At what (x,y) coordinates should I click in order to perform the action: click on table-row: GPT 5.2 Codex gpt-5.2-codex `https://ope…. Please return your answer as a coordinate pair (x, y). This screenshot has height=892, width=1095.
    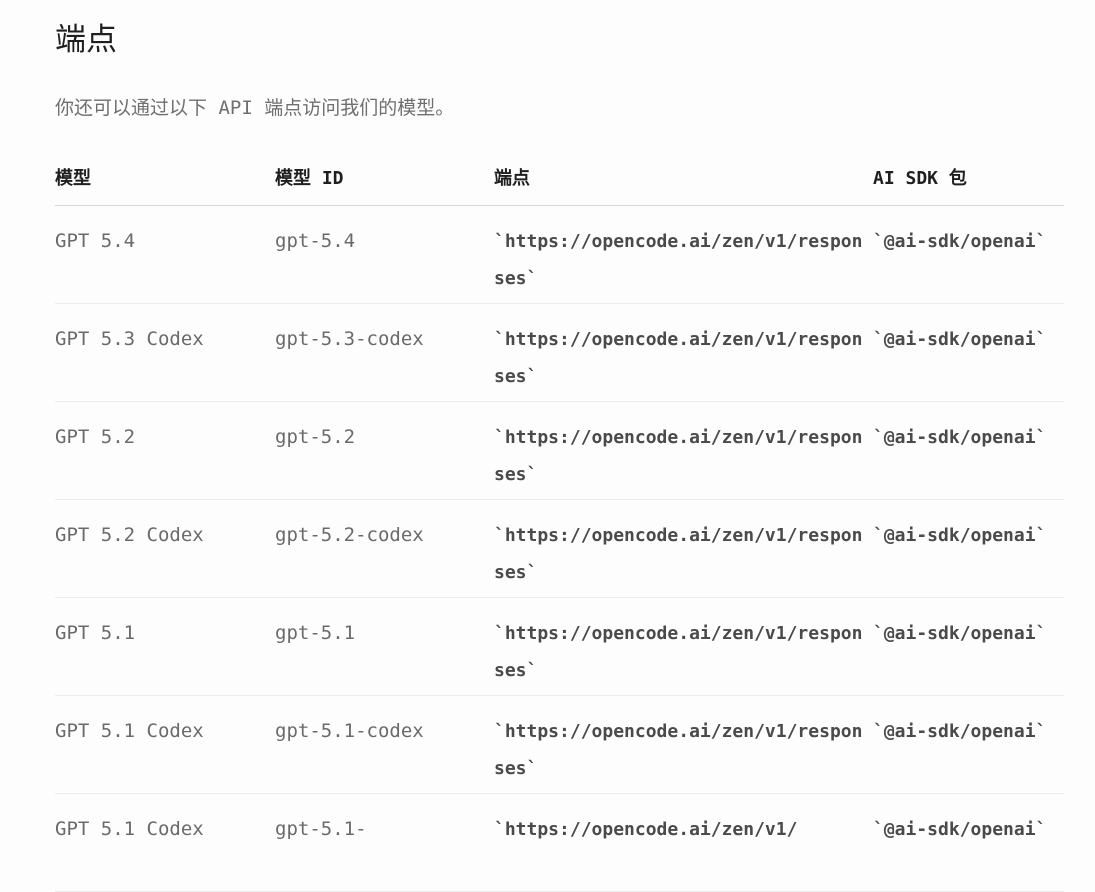
    Looking at the image, I should click on (559, 548).